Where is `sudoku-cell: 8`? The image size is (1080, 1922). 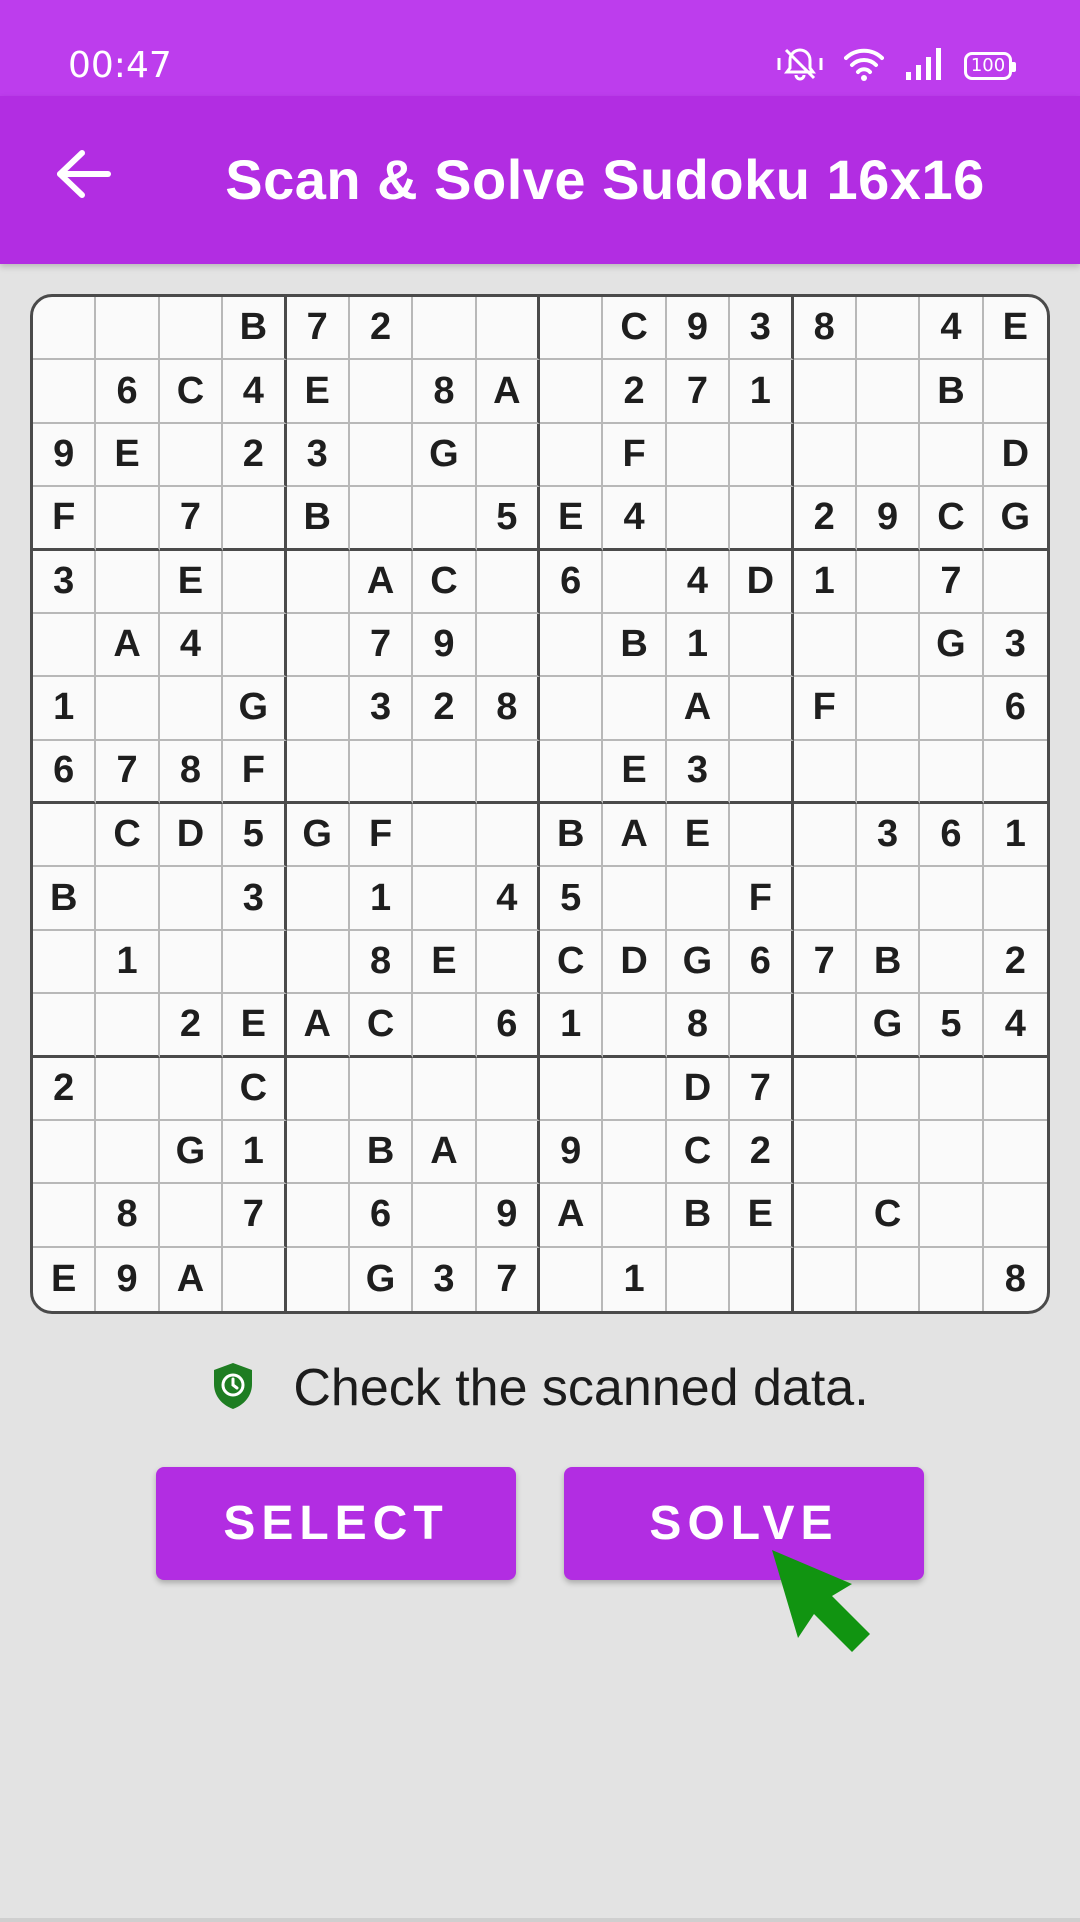
sudoku-cell: 8 is located at coordinates (698, 1026).